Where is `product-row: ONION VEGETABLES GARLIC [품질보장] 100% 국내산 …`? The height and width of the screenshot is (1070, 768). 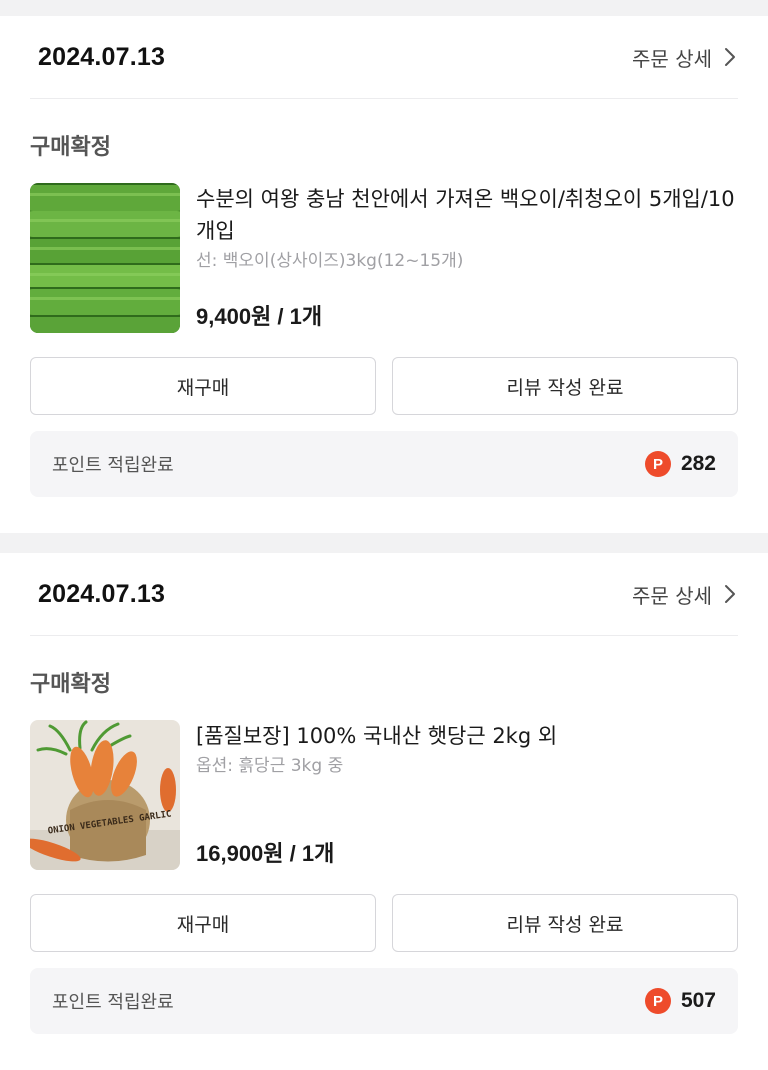 product-row: ONION VEGETABLES GARLIC [품질보장] 100% 국내산 … is located at coordinates (384, 795).